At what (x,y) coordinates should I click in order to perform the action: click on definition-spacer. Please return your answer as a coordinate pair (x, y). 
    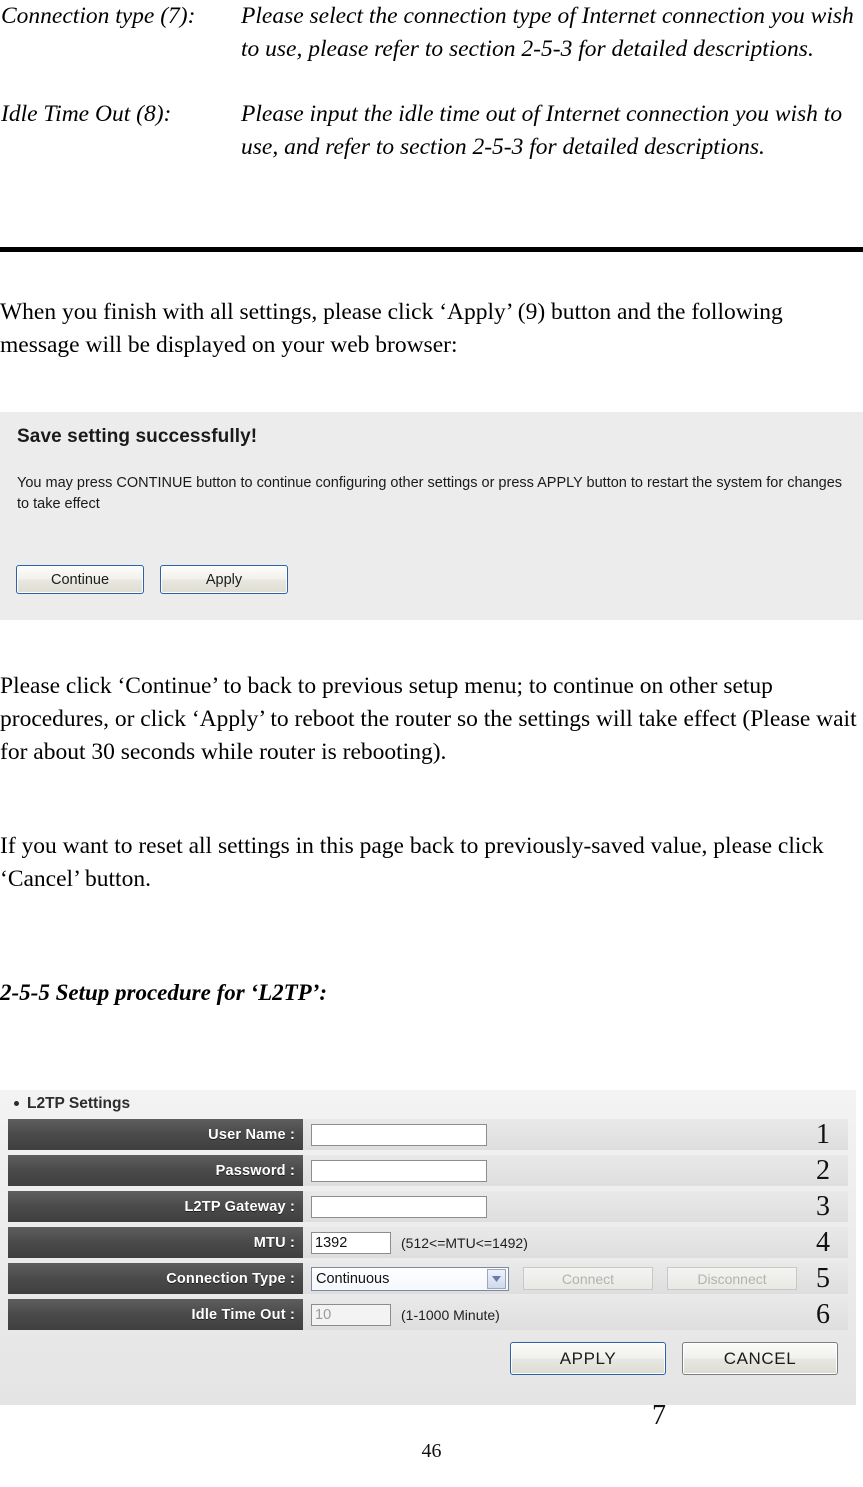
    Looking at the image, I should click on (431, 82).